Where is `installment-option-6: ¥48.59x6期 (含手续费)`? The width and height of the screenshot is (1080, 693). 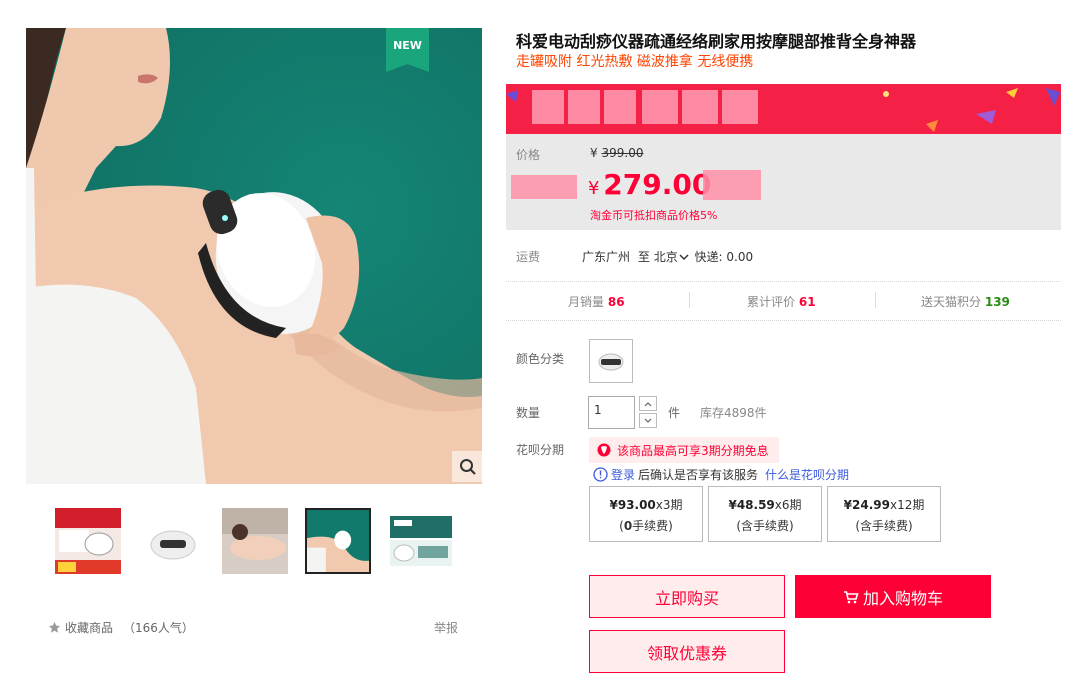
installment-option-6: ¥48.59x6期 (含手续费) is located at coordinates (765, 514).